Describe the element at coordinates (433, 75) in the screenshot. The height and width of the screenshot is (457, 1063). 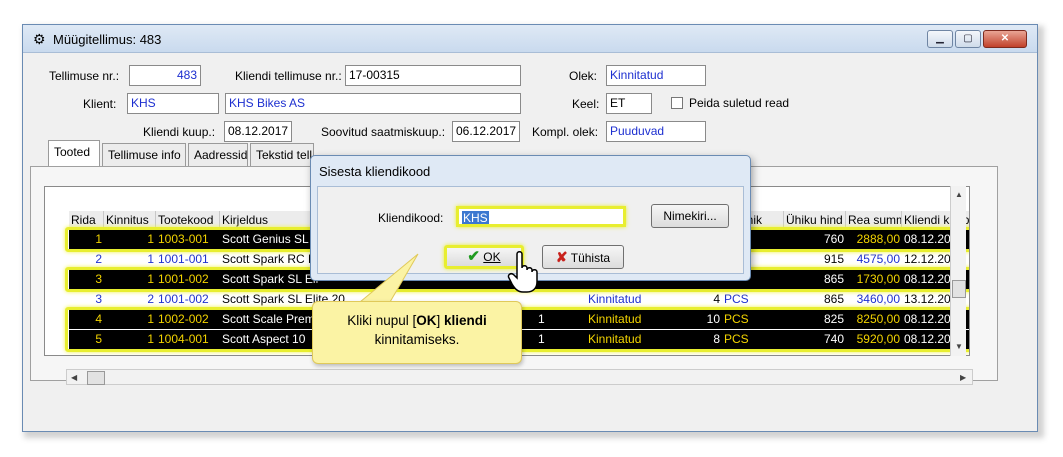
I see `client-order-field: 17-00315` at that location.